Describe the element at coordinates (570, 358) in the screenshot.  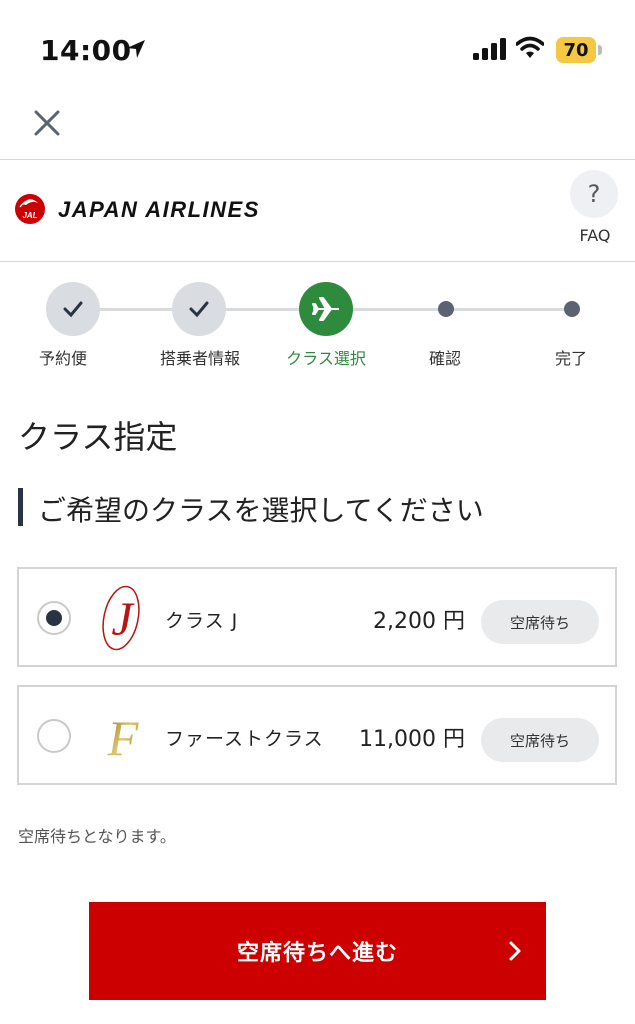
I see `step-label: 完了` at that location.